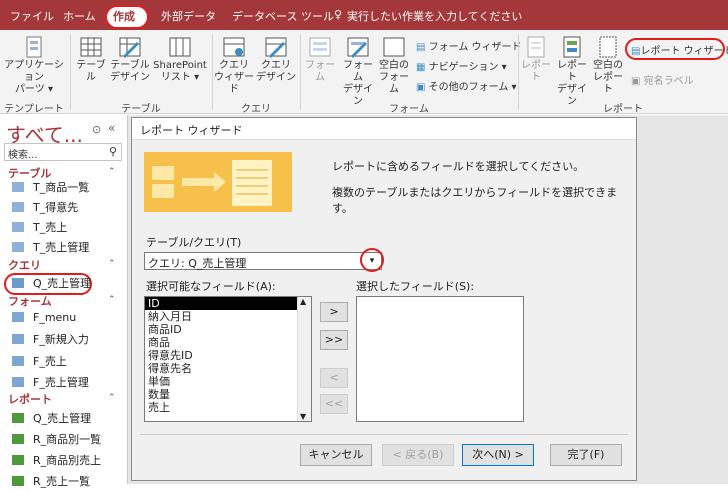 The height and width of the screenshot is (491, 728). What do you see at coordinates (112, 172) in the screenshot?
I see `collapse-tables-icon: ⌃` at bounding box center [112, 172].